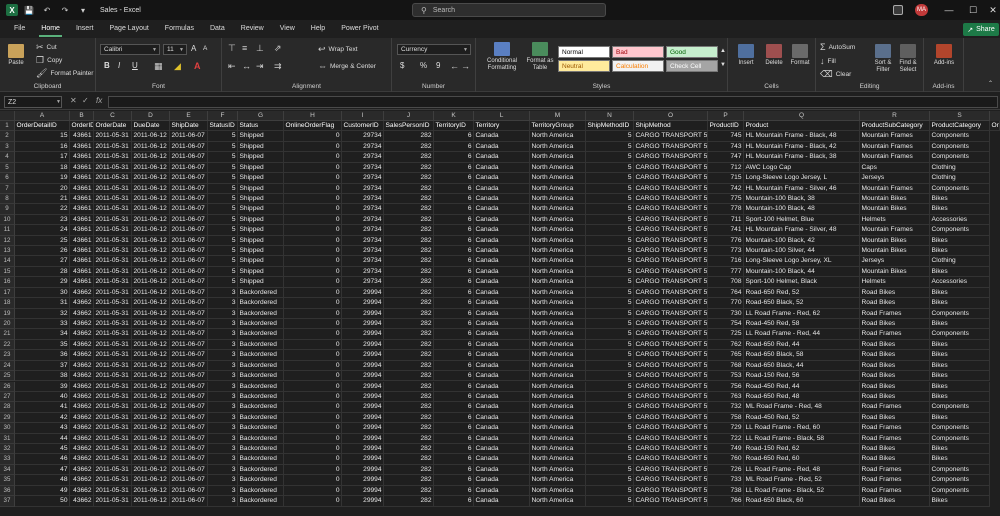 The image size is (1000, 516). I want to click on column-header-n: N, so click(610, 116).